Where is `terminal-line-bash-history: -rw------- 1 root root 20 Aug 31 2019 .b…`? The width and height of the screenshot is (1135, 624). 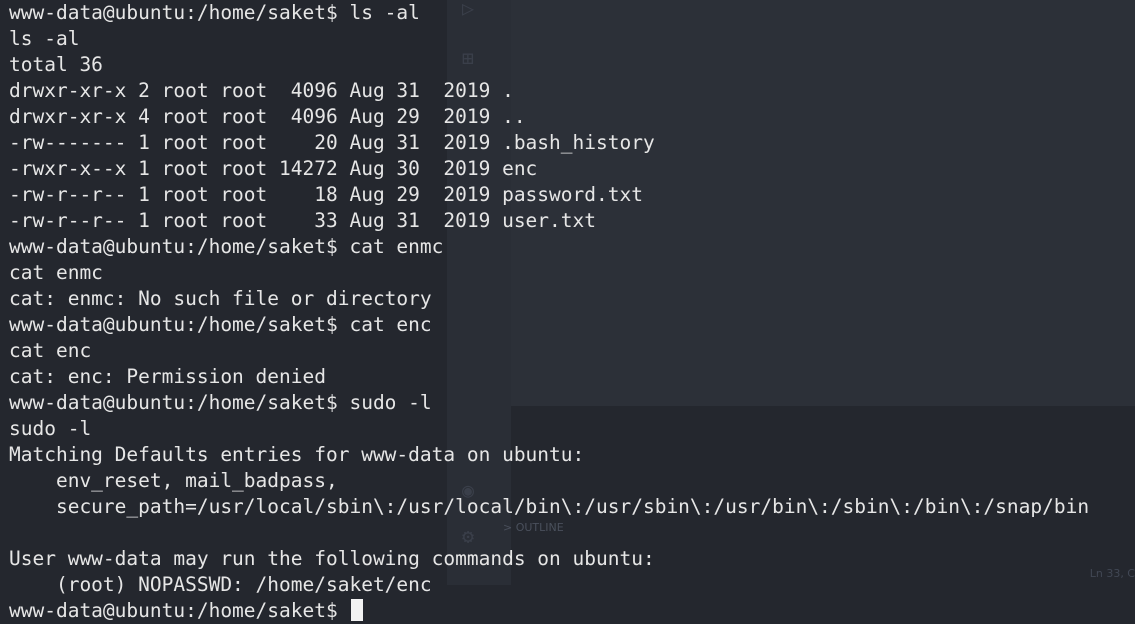
terminal-line-bash-history: -rw------- 1 root root 20 Aug 31 2019 .b… is located at coordinates (332, 142).